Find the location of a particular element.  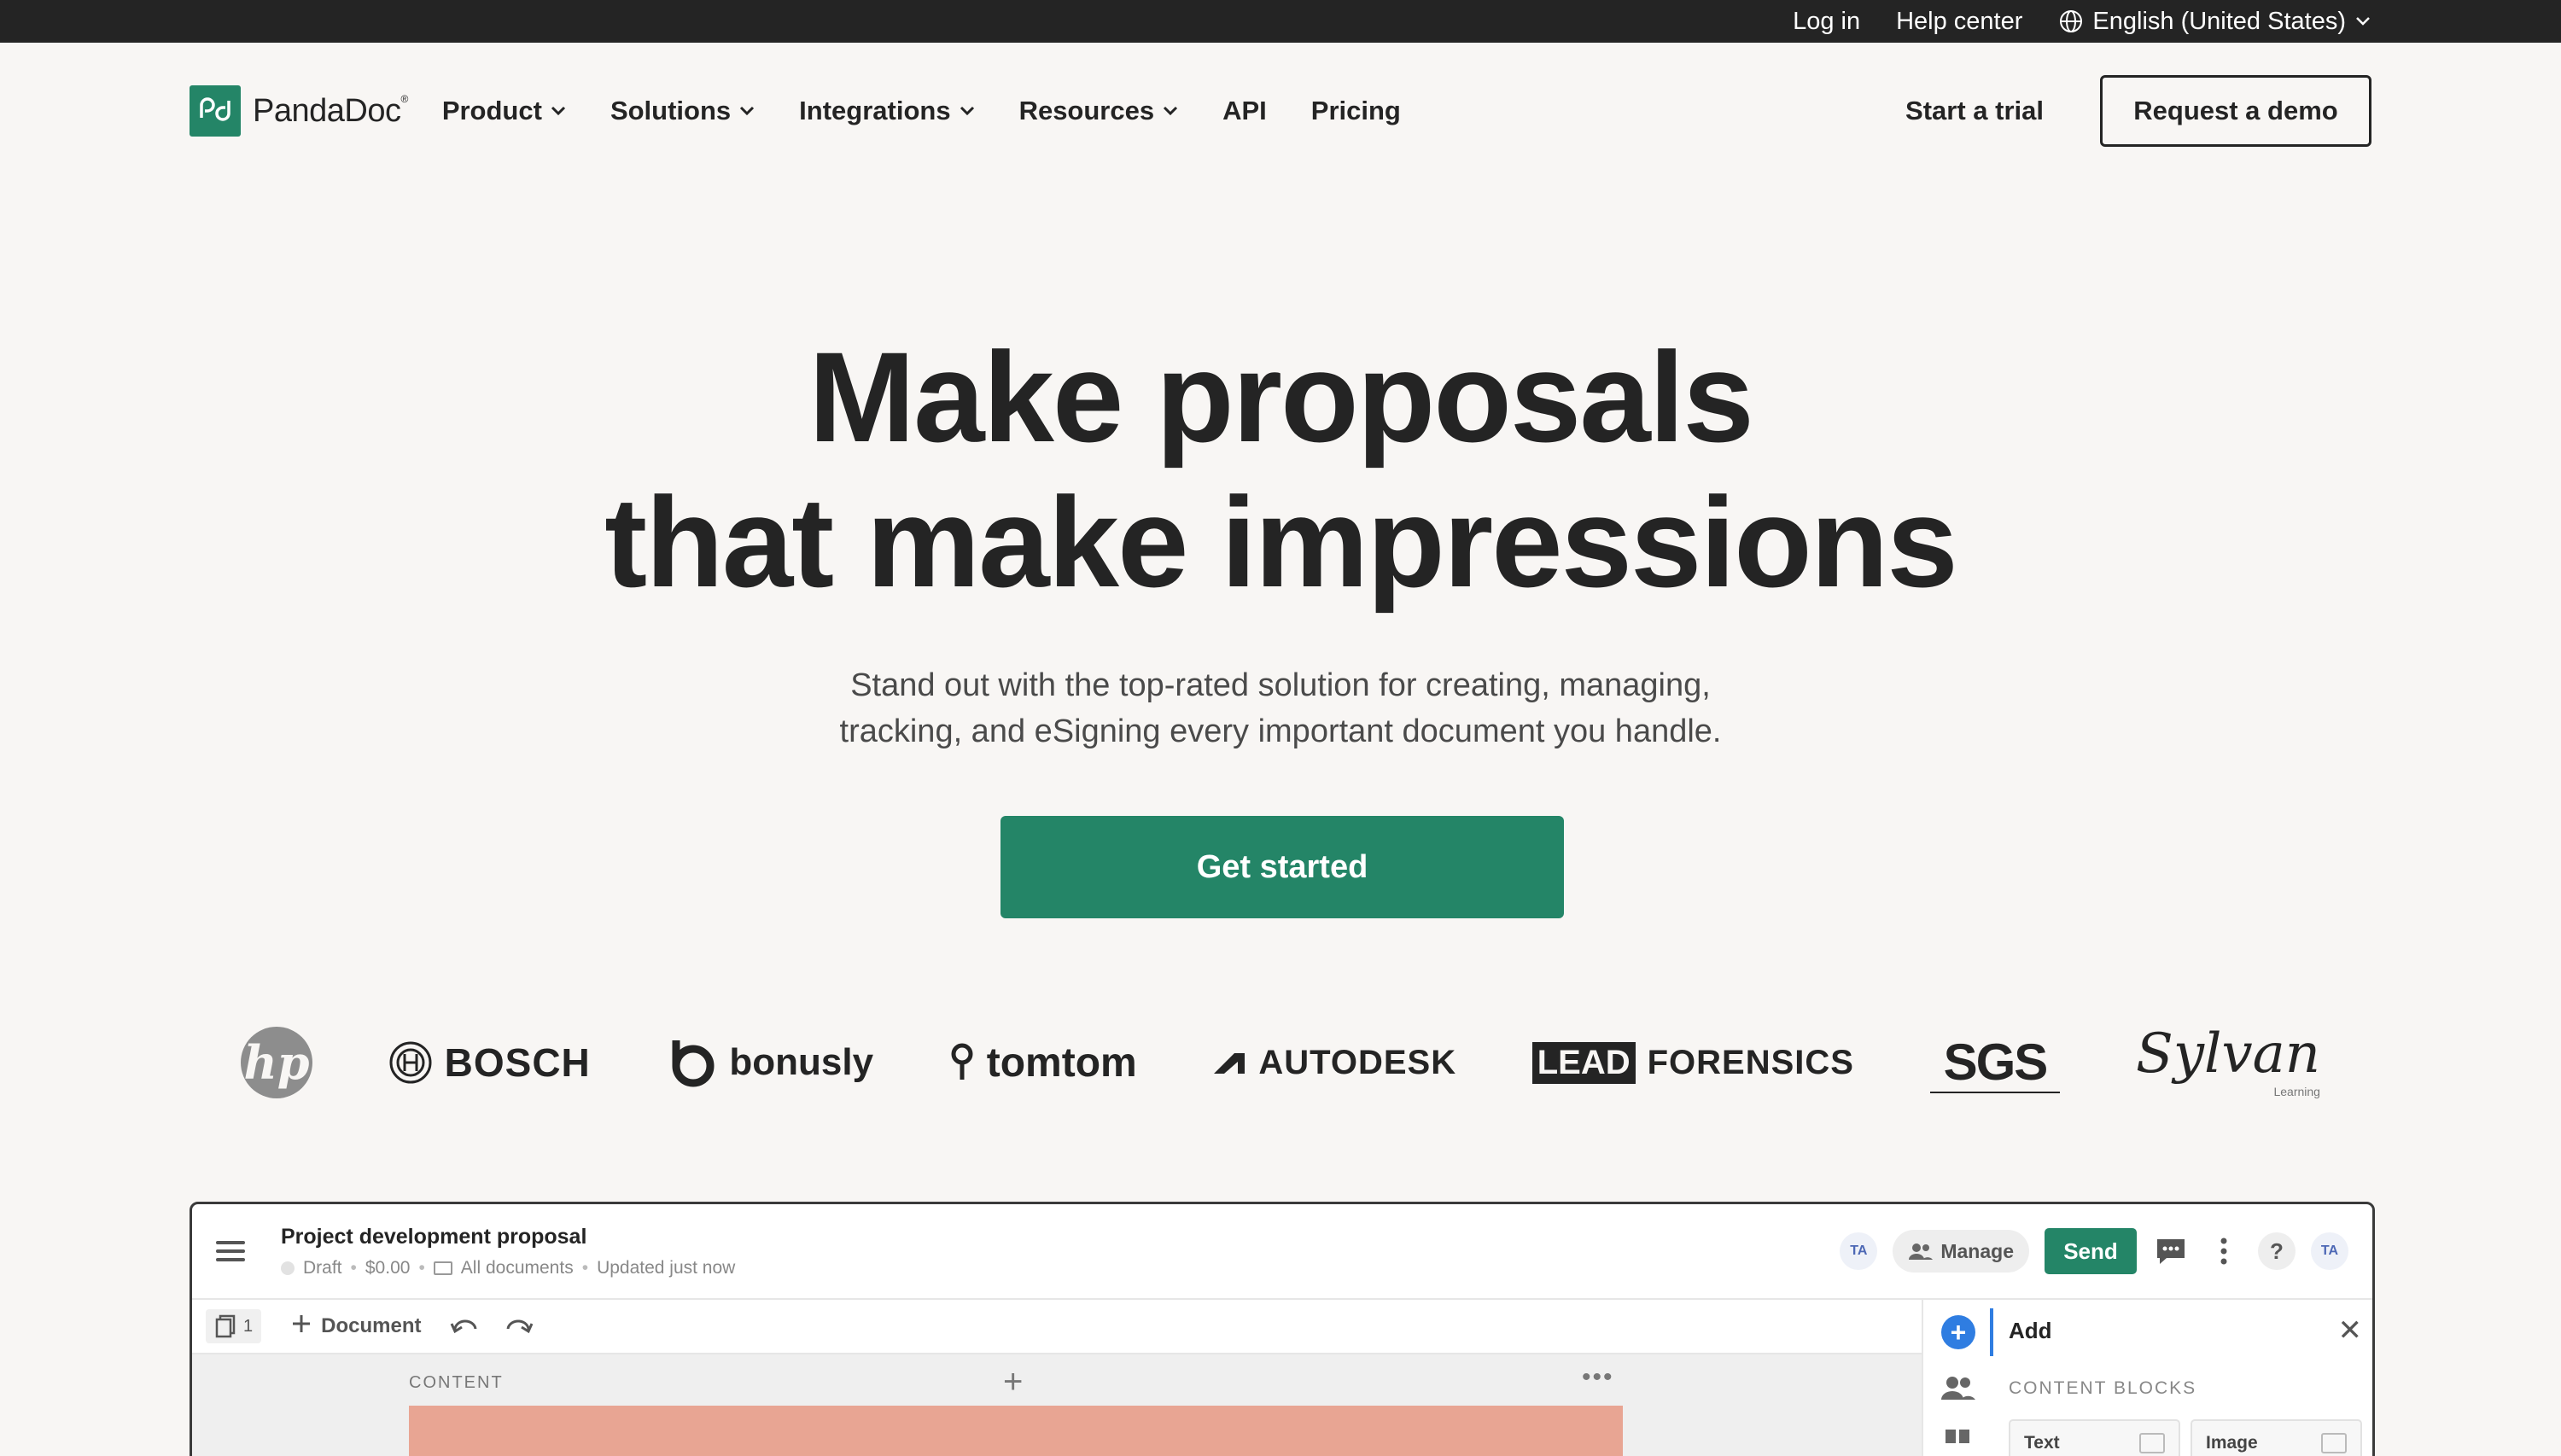

folder-icon is located at coordinates (442, 1268).